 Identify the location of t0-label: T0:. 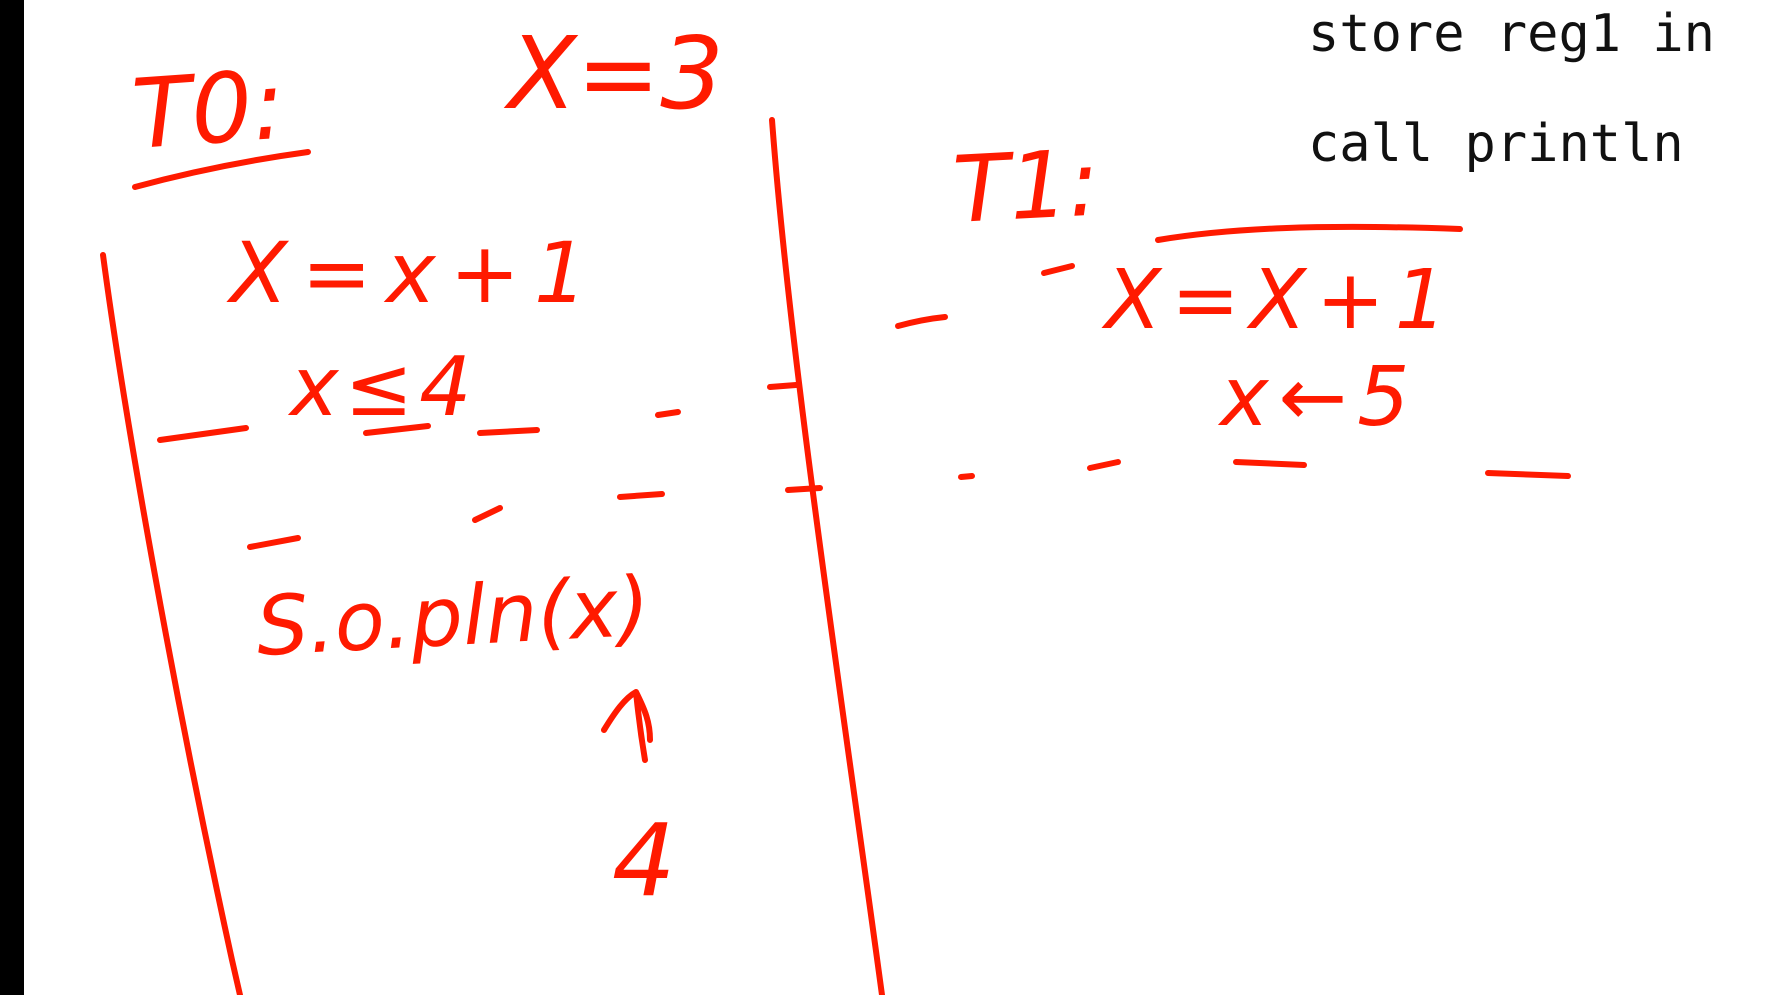
(209, 110).